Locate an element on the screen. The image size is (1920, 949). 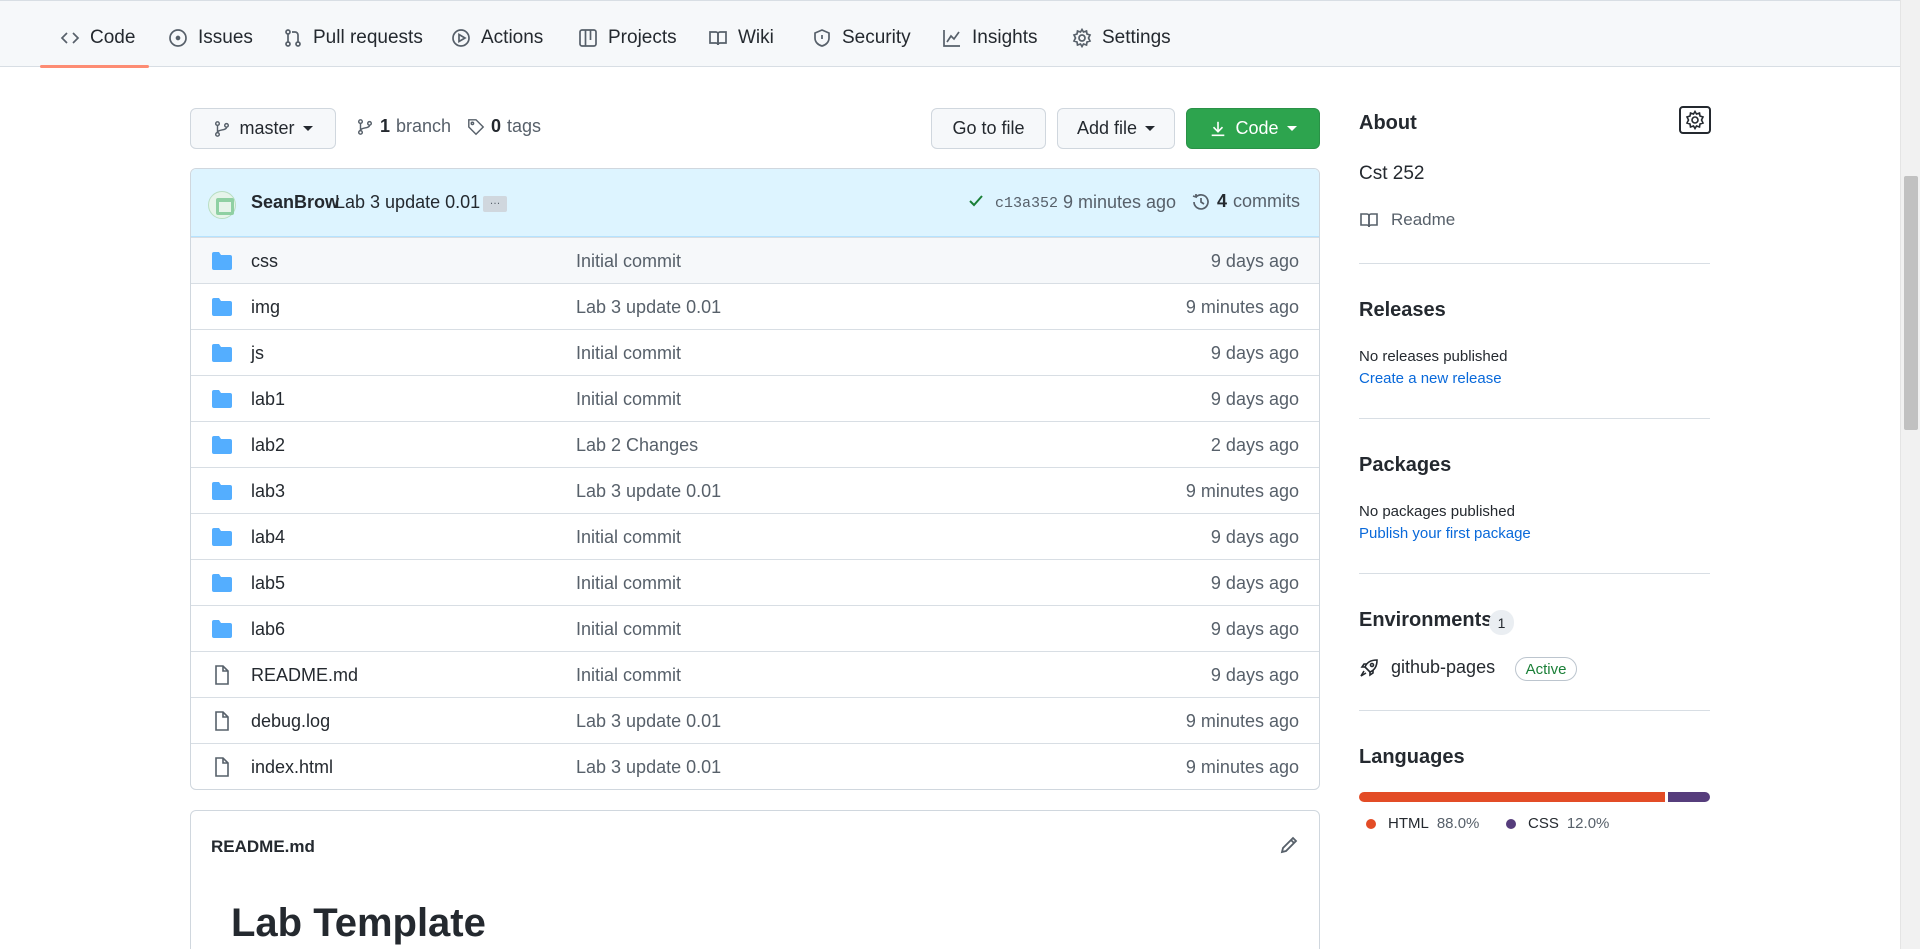
table-icon is located at coordinates (588, 38).